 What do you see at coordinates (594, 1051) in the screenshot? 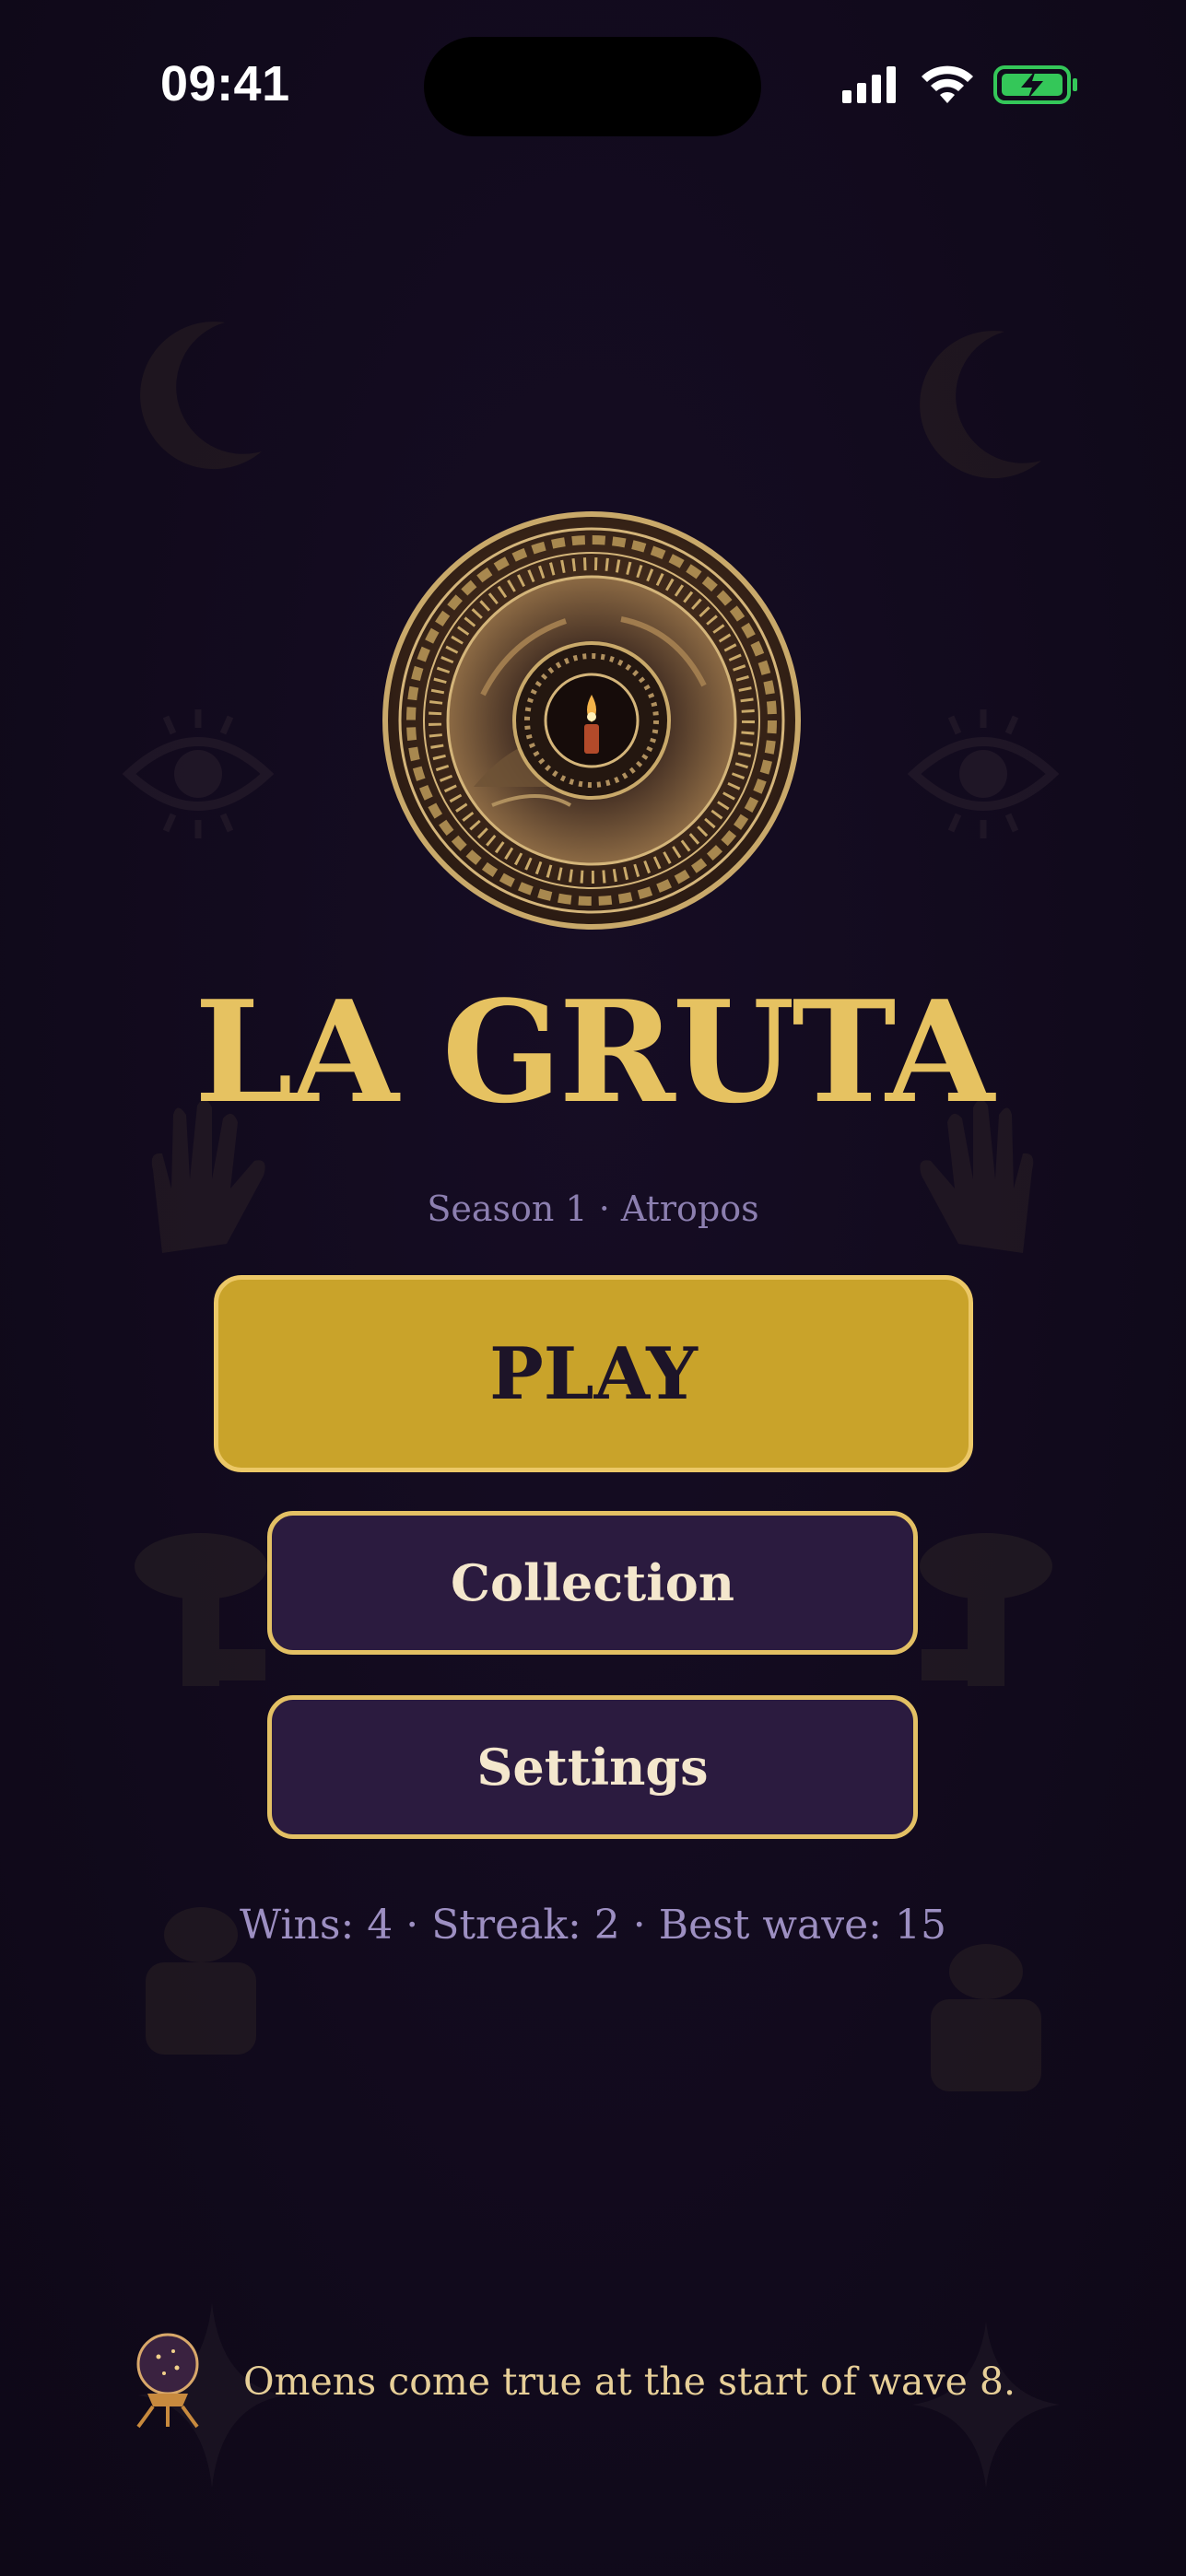
I see `game-title: LA GRUTA` at bounding box center [594, 1051].